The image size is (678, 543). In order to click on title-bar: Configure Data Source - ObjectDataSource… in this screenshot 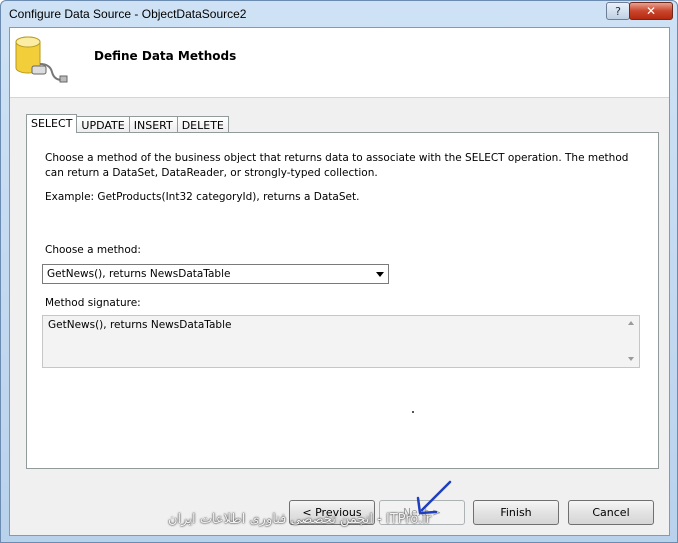, I will do `click(339, 14)`.